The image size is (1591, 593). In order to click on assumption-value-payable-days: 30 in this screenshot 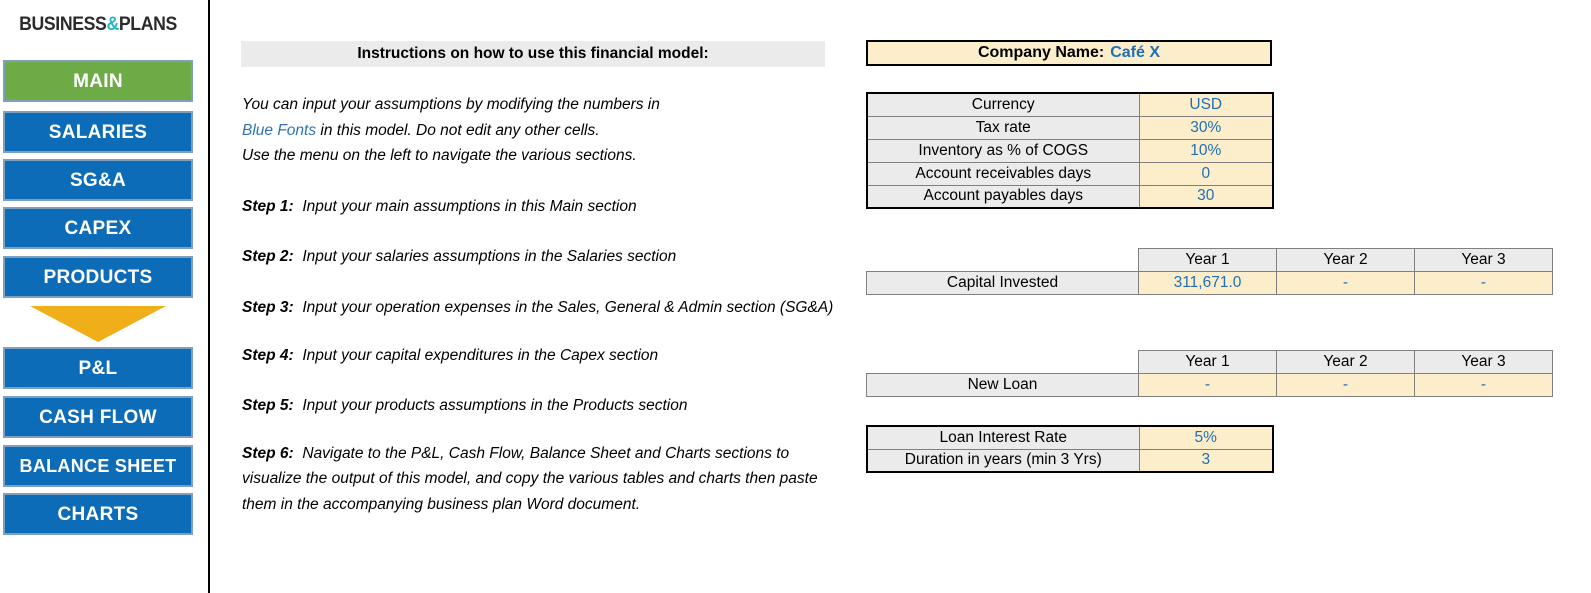, I will do `click(1206, 196)`.